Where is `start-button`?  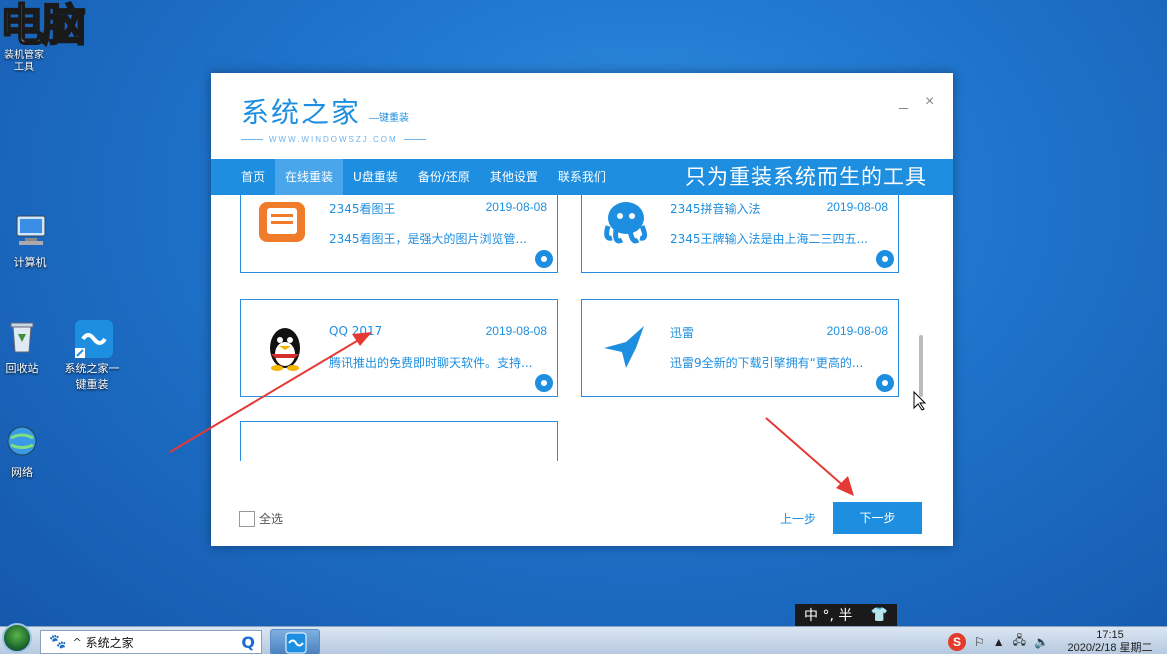
start-button is located at coordinates (17, 638).